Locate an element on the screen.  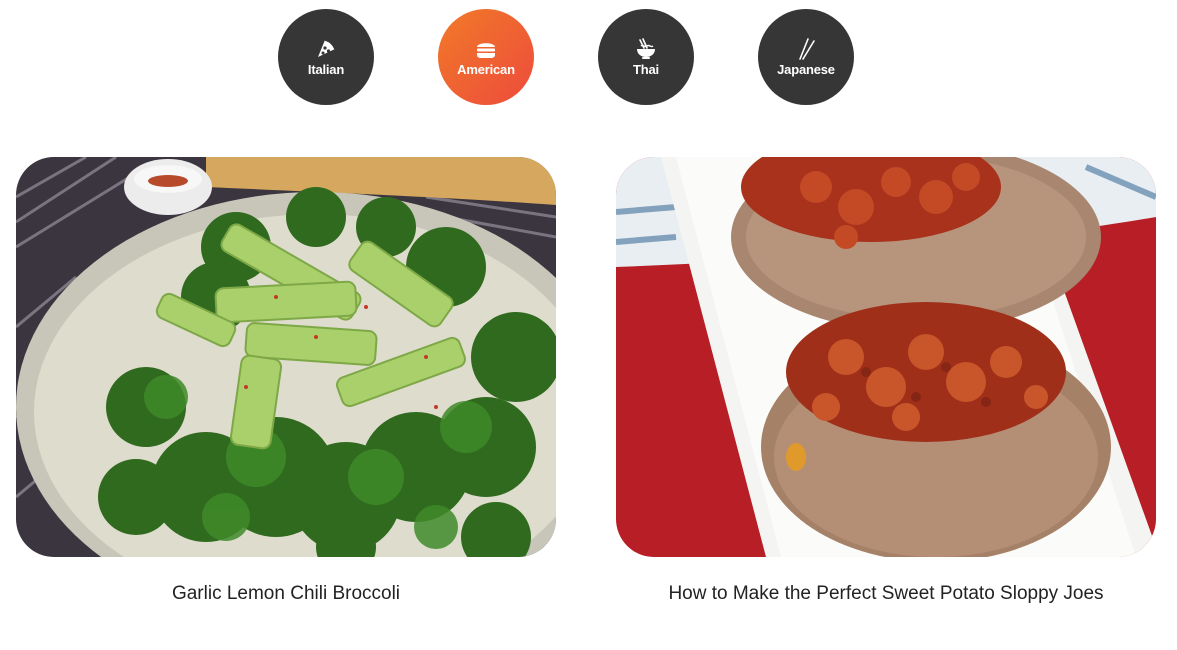
category-japanese-button: Japanese is located at coordinates (806, 57).